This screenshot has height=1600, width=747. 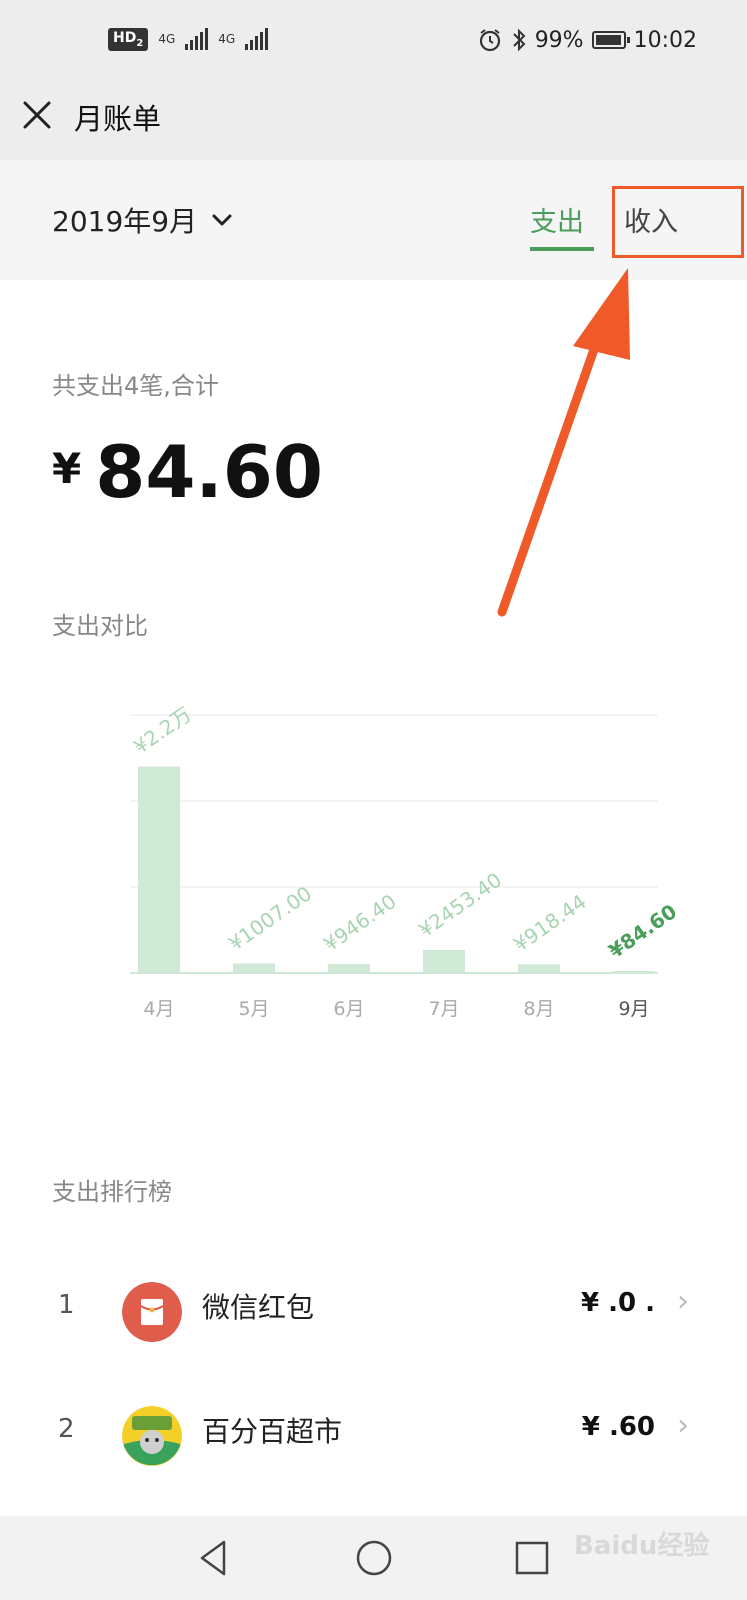 What do you see at coordinates (167, 39) in the screenshot?
I see `network-type-1: 4G` at bounding box center [167, 39].